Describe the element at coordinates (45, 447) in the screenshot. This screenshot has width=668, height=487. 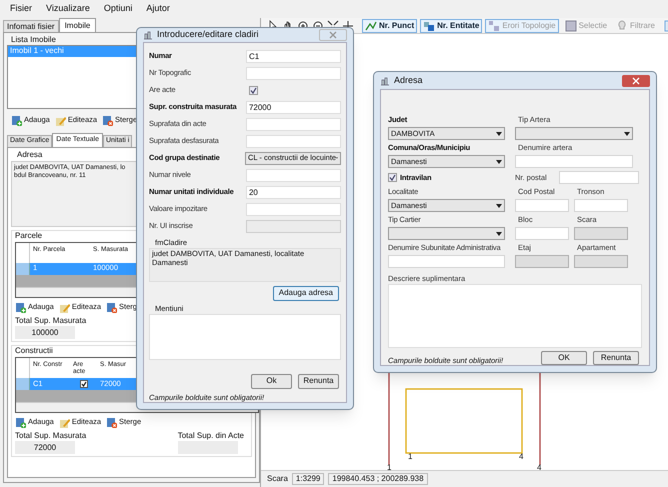
I see `total-field: 72000` at that location.